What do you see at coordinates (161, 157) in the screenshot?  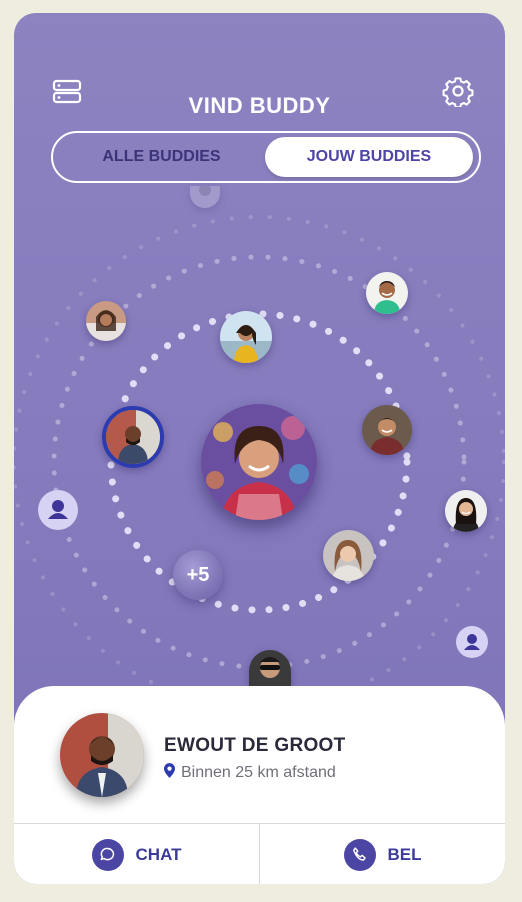 I see `tab-alle-buddies: ALLE BUDDIES` at bounding box center [161, 157].